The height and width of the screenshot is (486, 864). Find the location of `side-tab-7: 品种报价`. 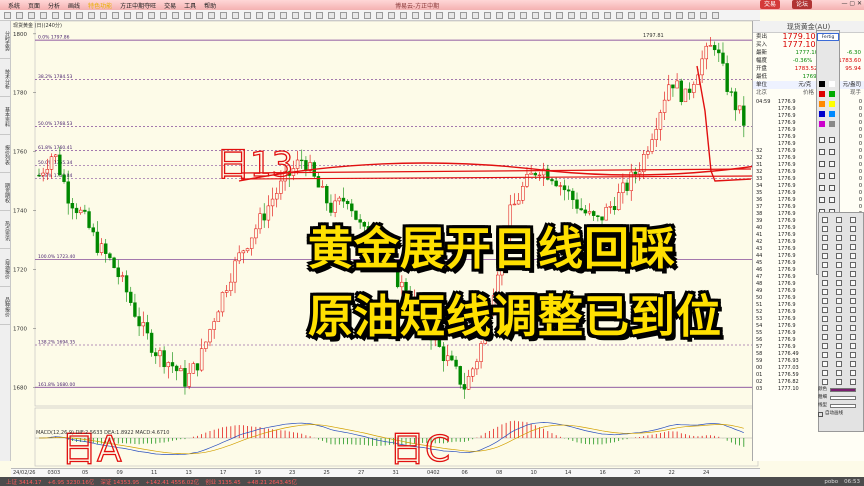

side-tab-7: 品种报价 is located at coordinates (5, 306).